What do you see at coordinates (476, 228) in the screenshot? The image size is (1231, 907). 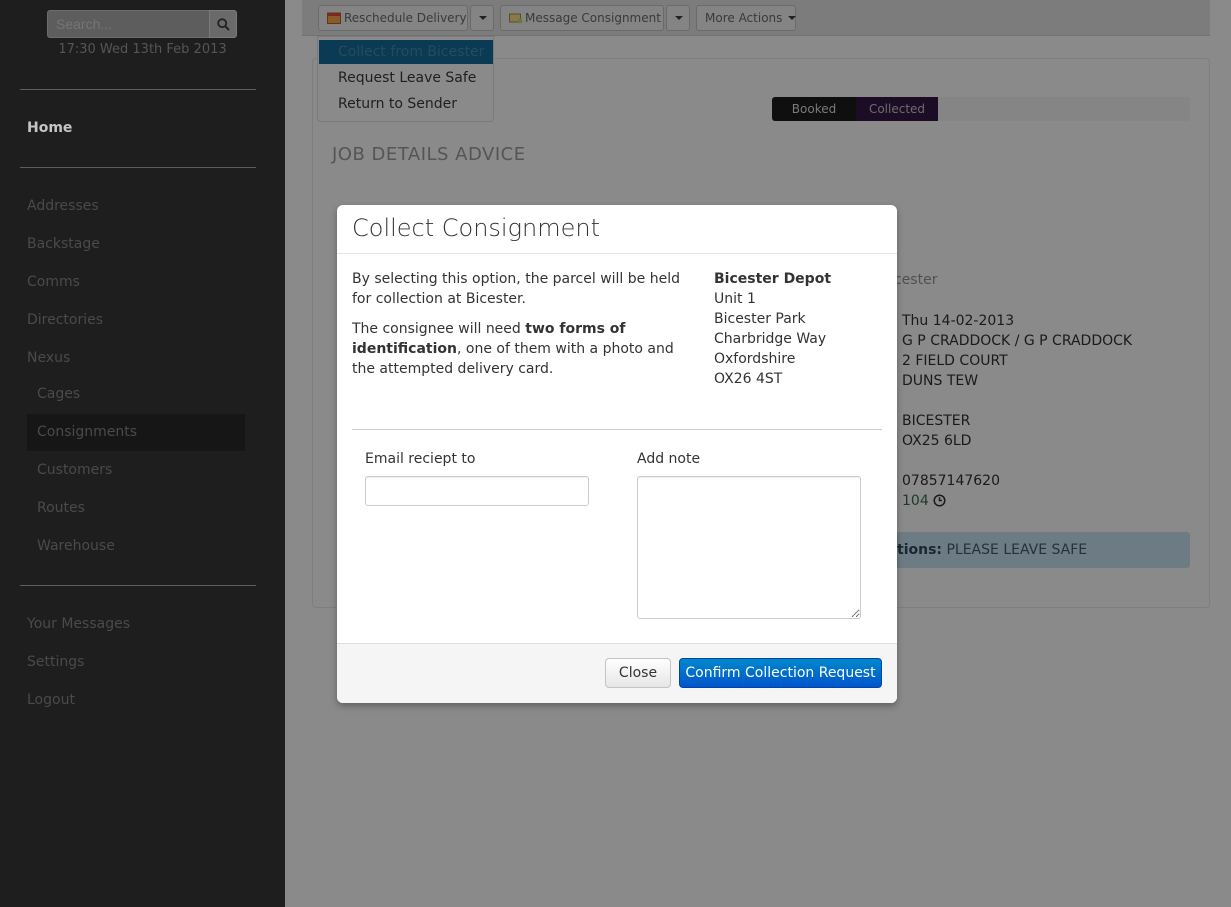 I see `modal-title: Collect Consignment` at bounding box center [476, 228].